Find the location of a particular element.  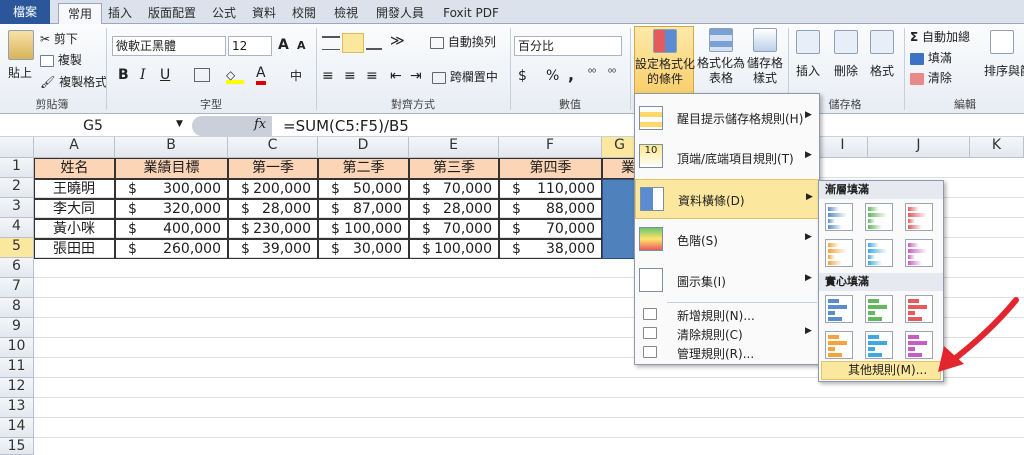

table-header-cell: 姓名 is located at coordinates (74, 168).